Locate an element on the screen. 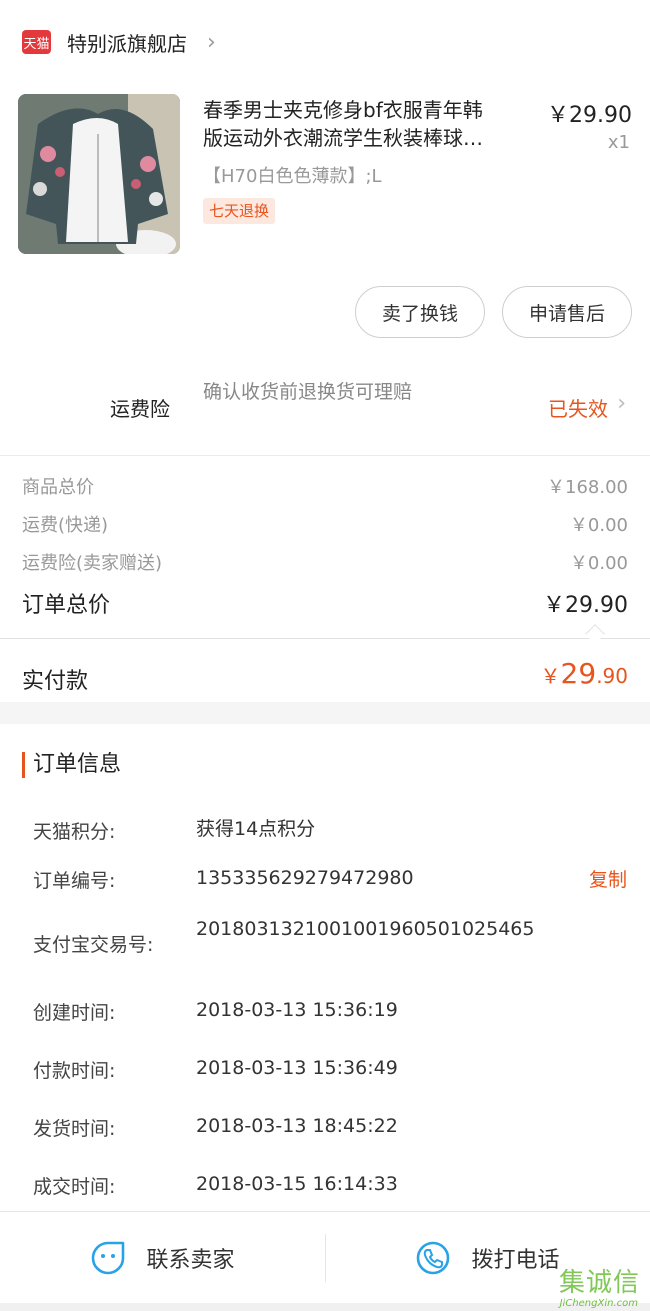  watermark: 集诚信 JiChengXin.com is located at coordinates (581, 1285).